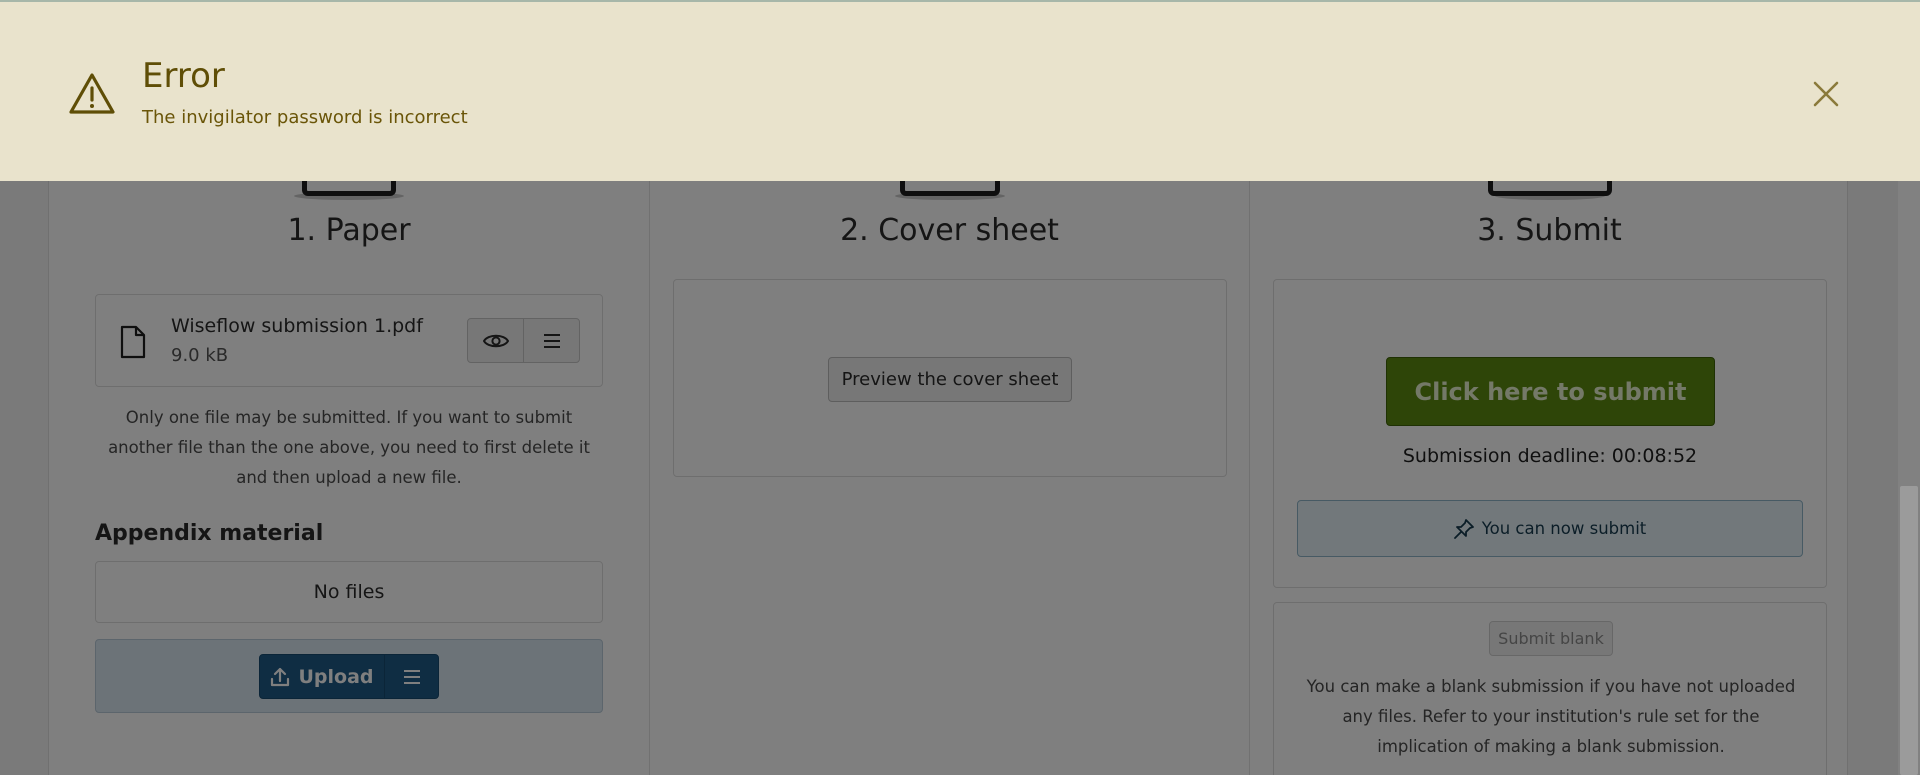 Image resolution: width=1920 pixels, height=775 pixels. What do you see at coordinates (305, 117) in the screenshot?
I see `error-message: The invigilator password is incorrect` at bounding box center [305, 117].